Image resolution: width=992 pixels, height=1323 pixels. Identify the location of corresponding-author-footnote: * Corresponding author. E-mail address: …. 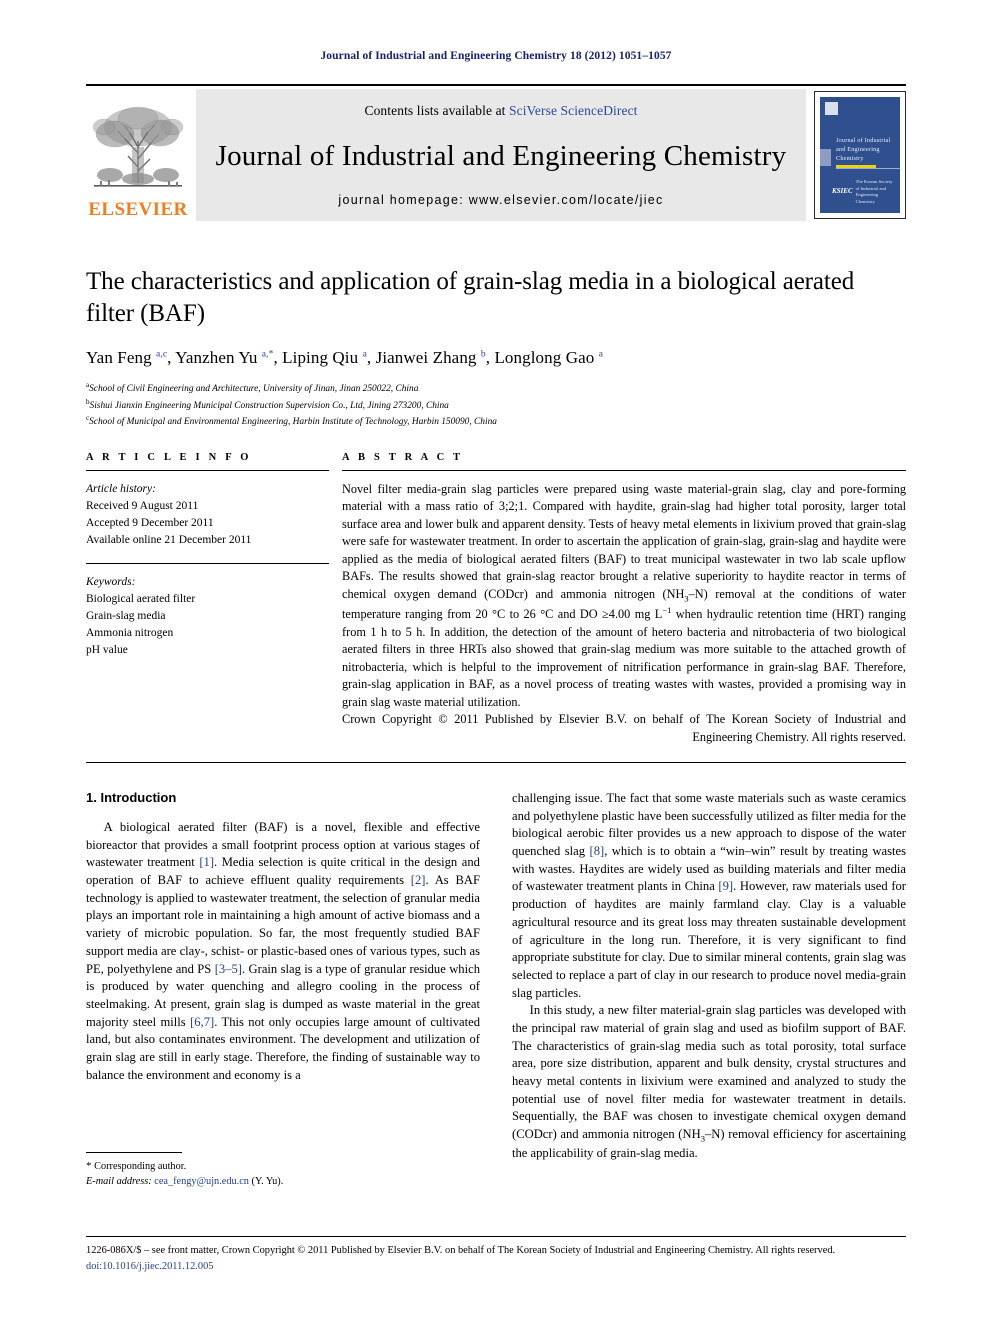
(283, 1171).